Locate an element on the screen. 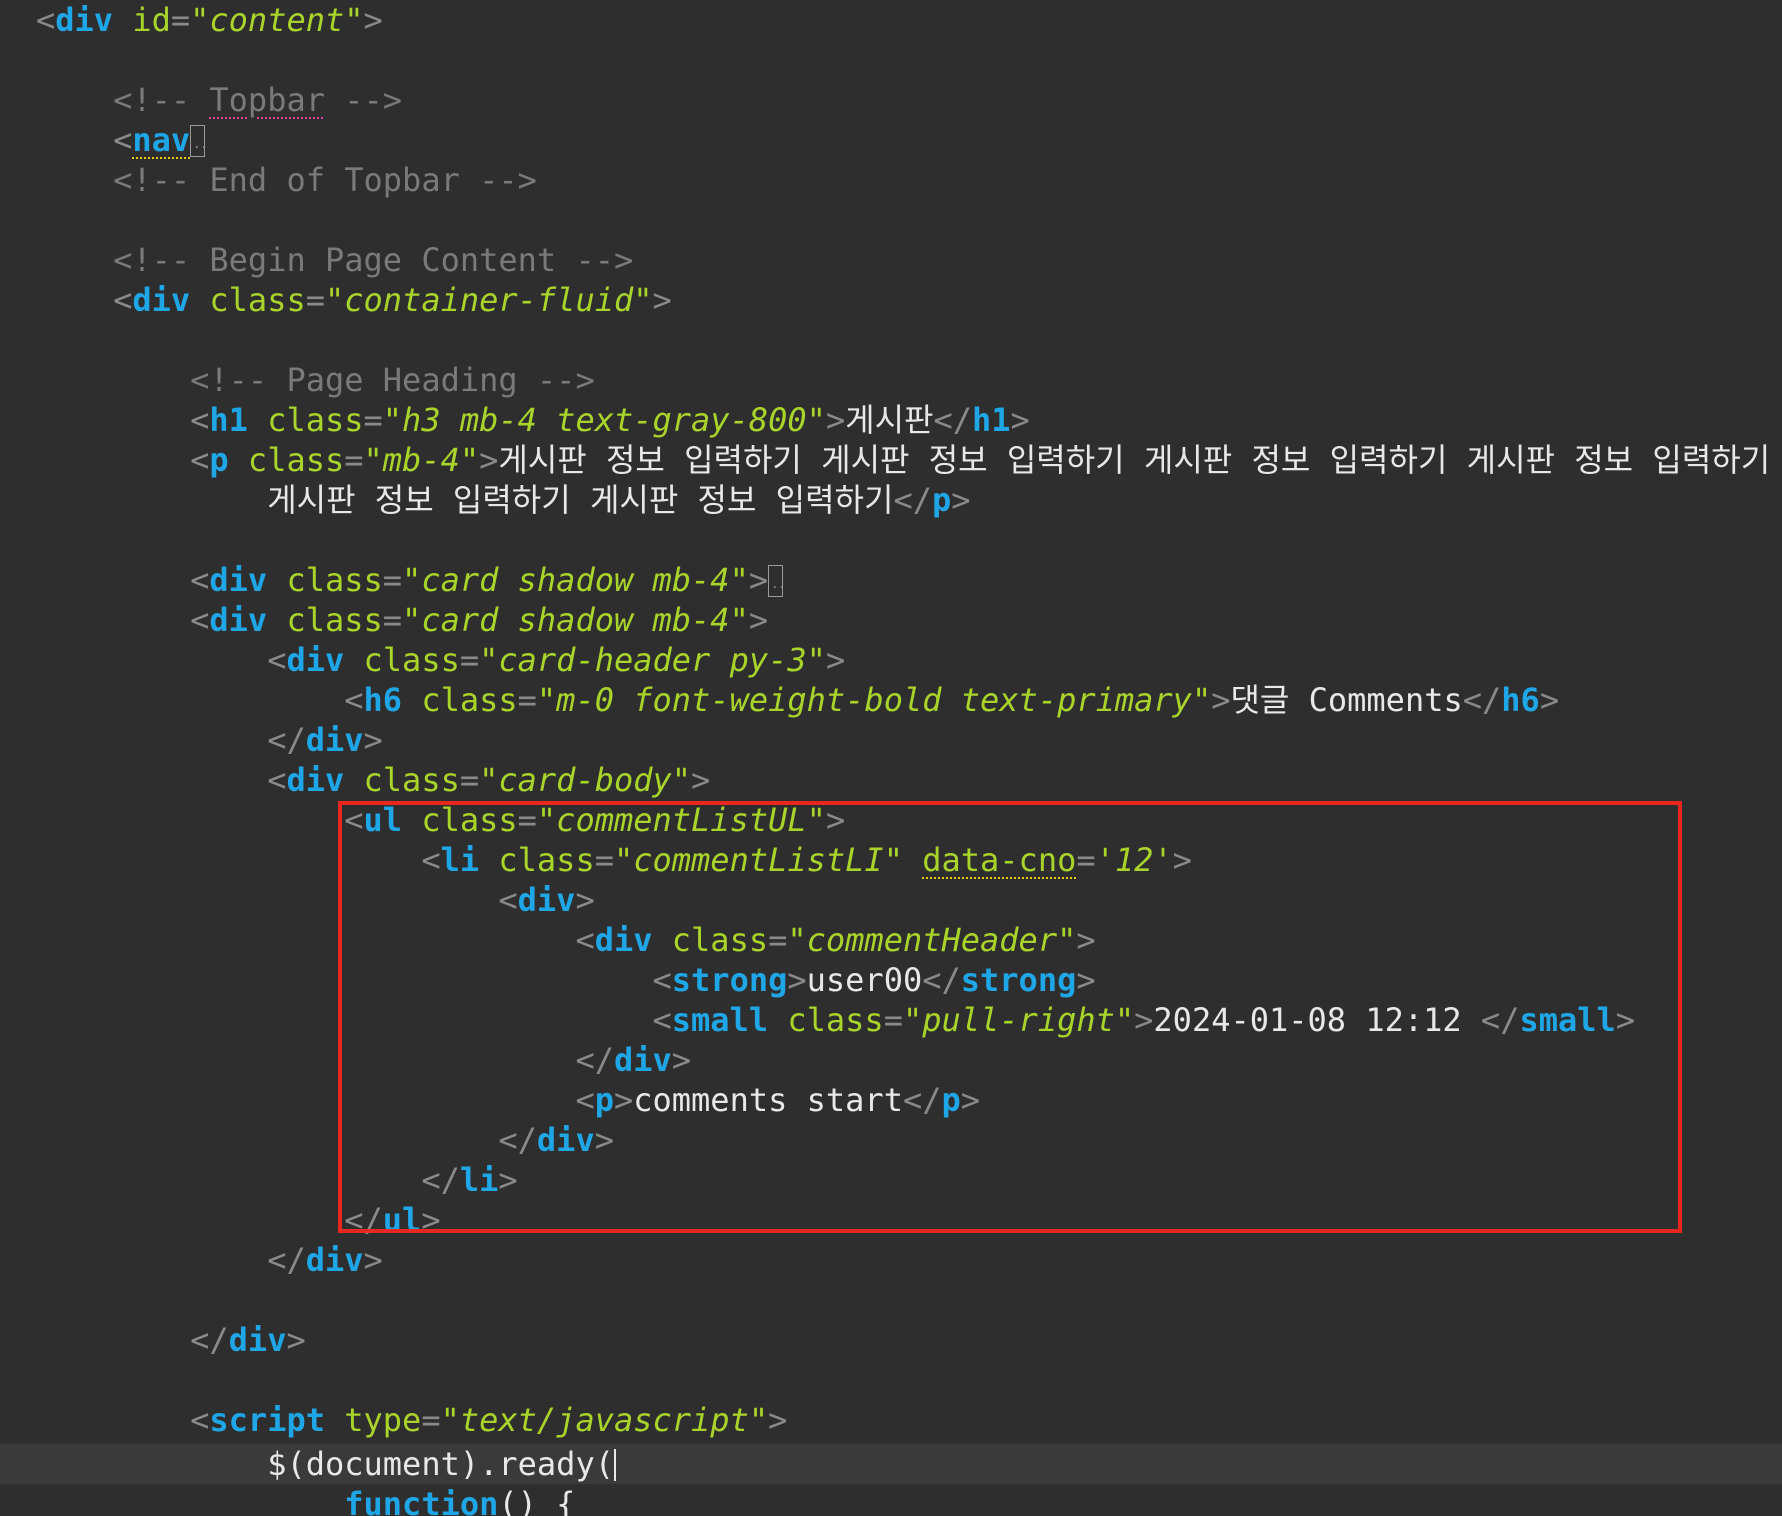  code-line-18: </div> is located at coordinates (209, 740).